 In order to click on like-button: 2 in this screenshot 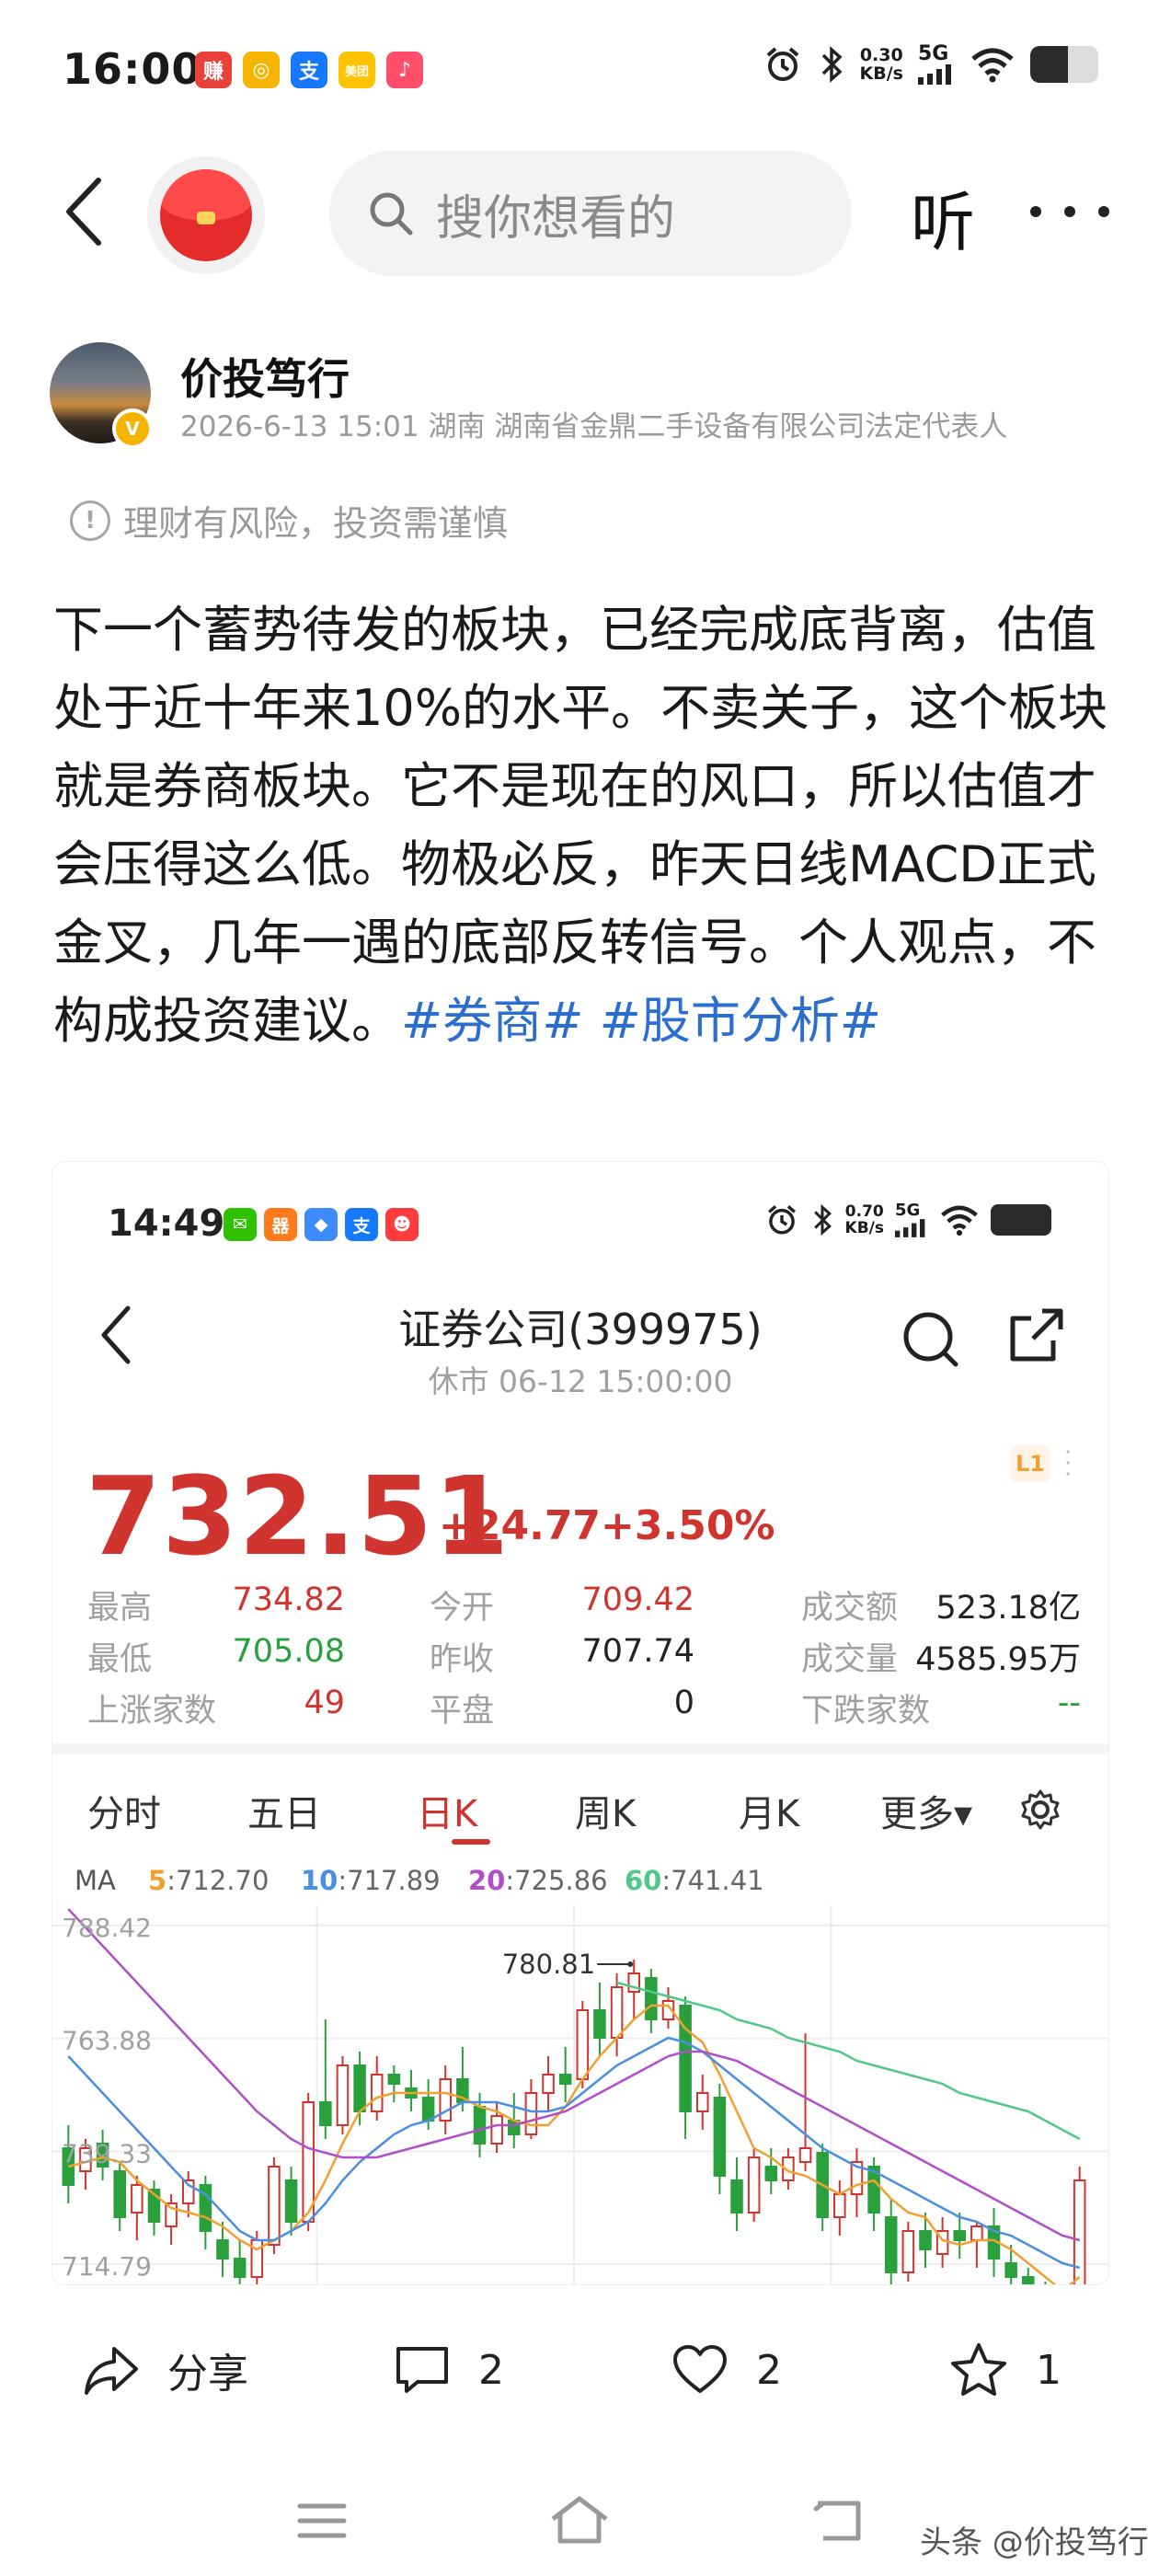, I will do `click(726, 2370)`.